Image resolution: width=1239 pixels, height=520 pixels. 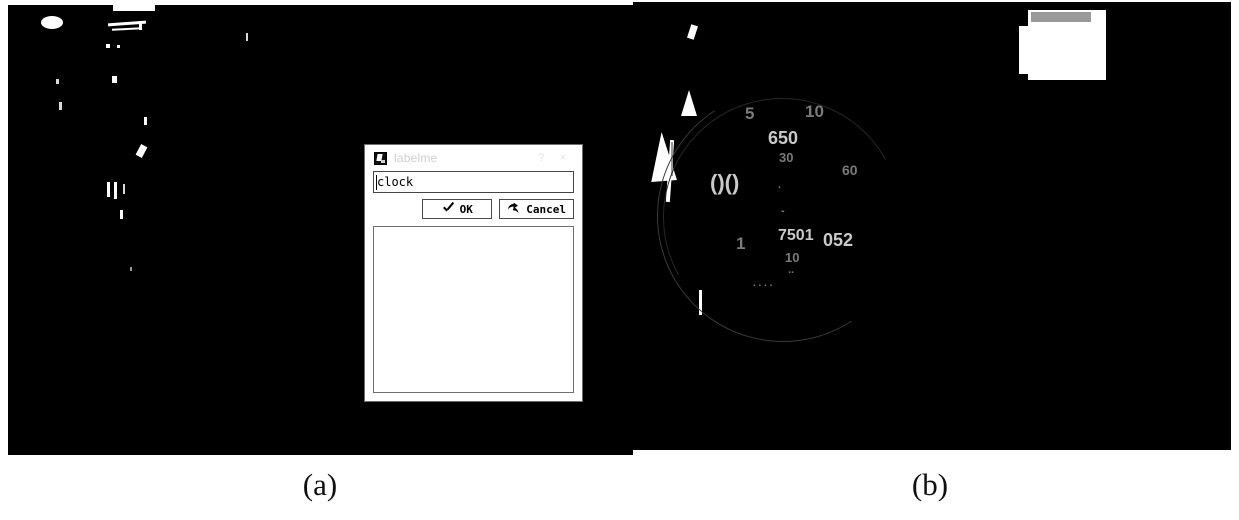 I want to click on dial-marking: . . . ., so click(x=763, y=283).